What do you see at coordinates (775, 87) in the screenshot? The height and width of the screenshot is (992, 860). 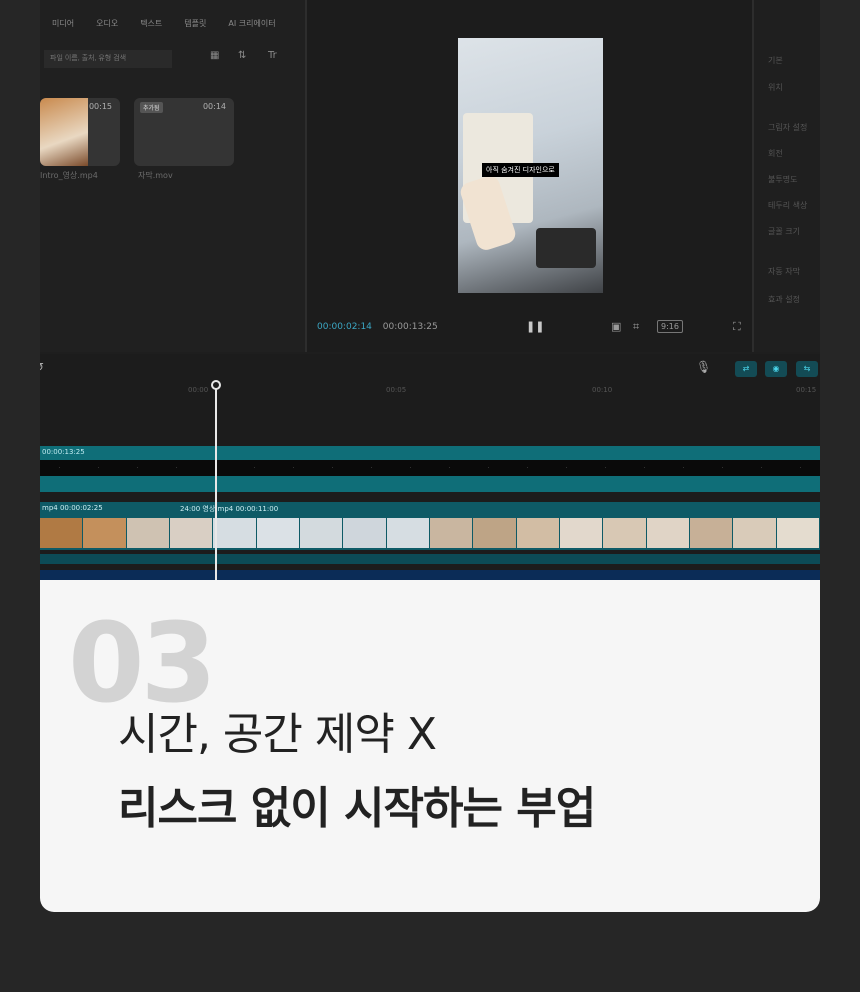 I see `property-item: 위치` at bounding box center [775, 87].